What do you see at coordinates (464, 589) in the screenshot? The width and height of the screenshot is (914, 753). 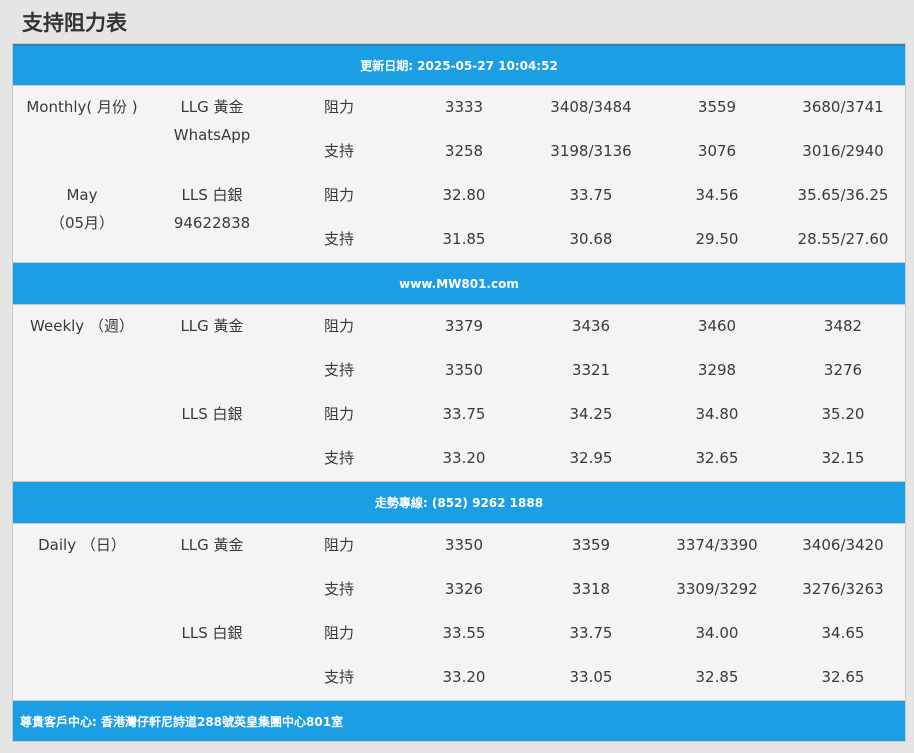 I see `value-cell: 3326` at bounding box center [464, 589].